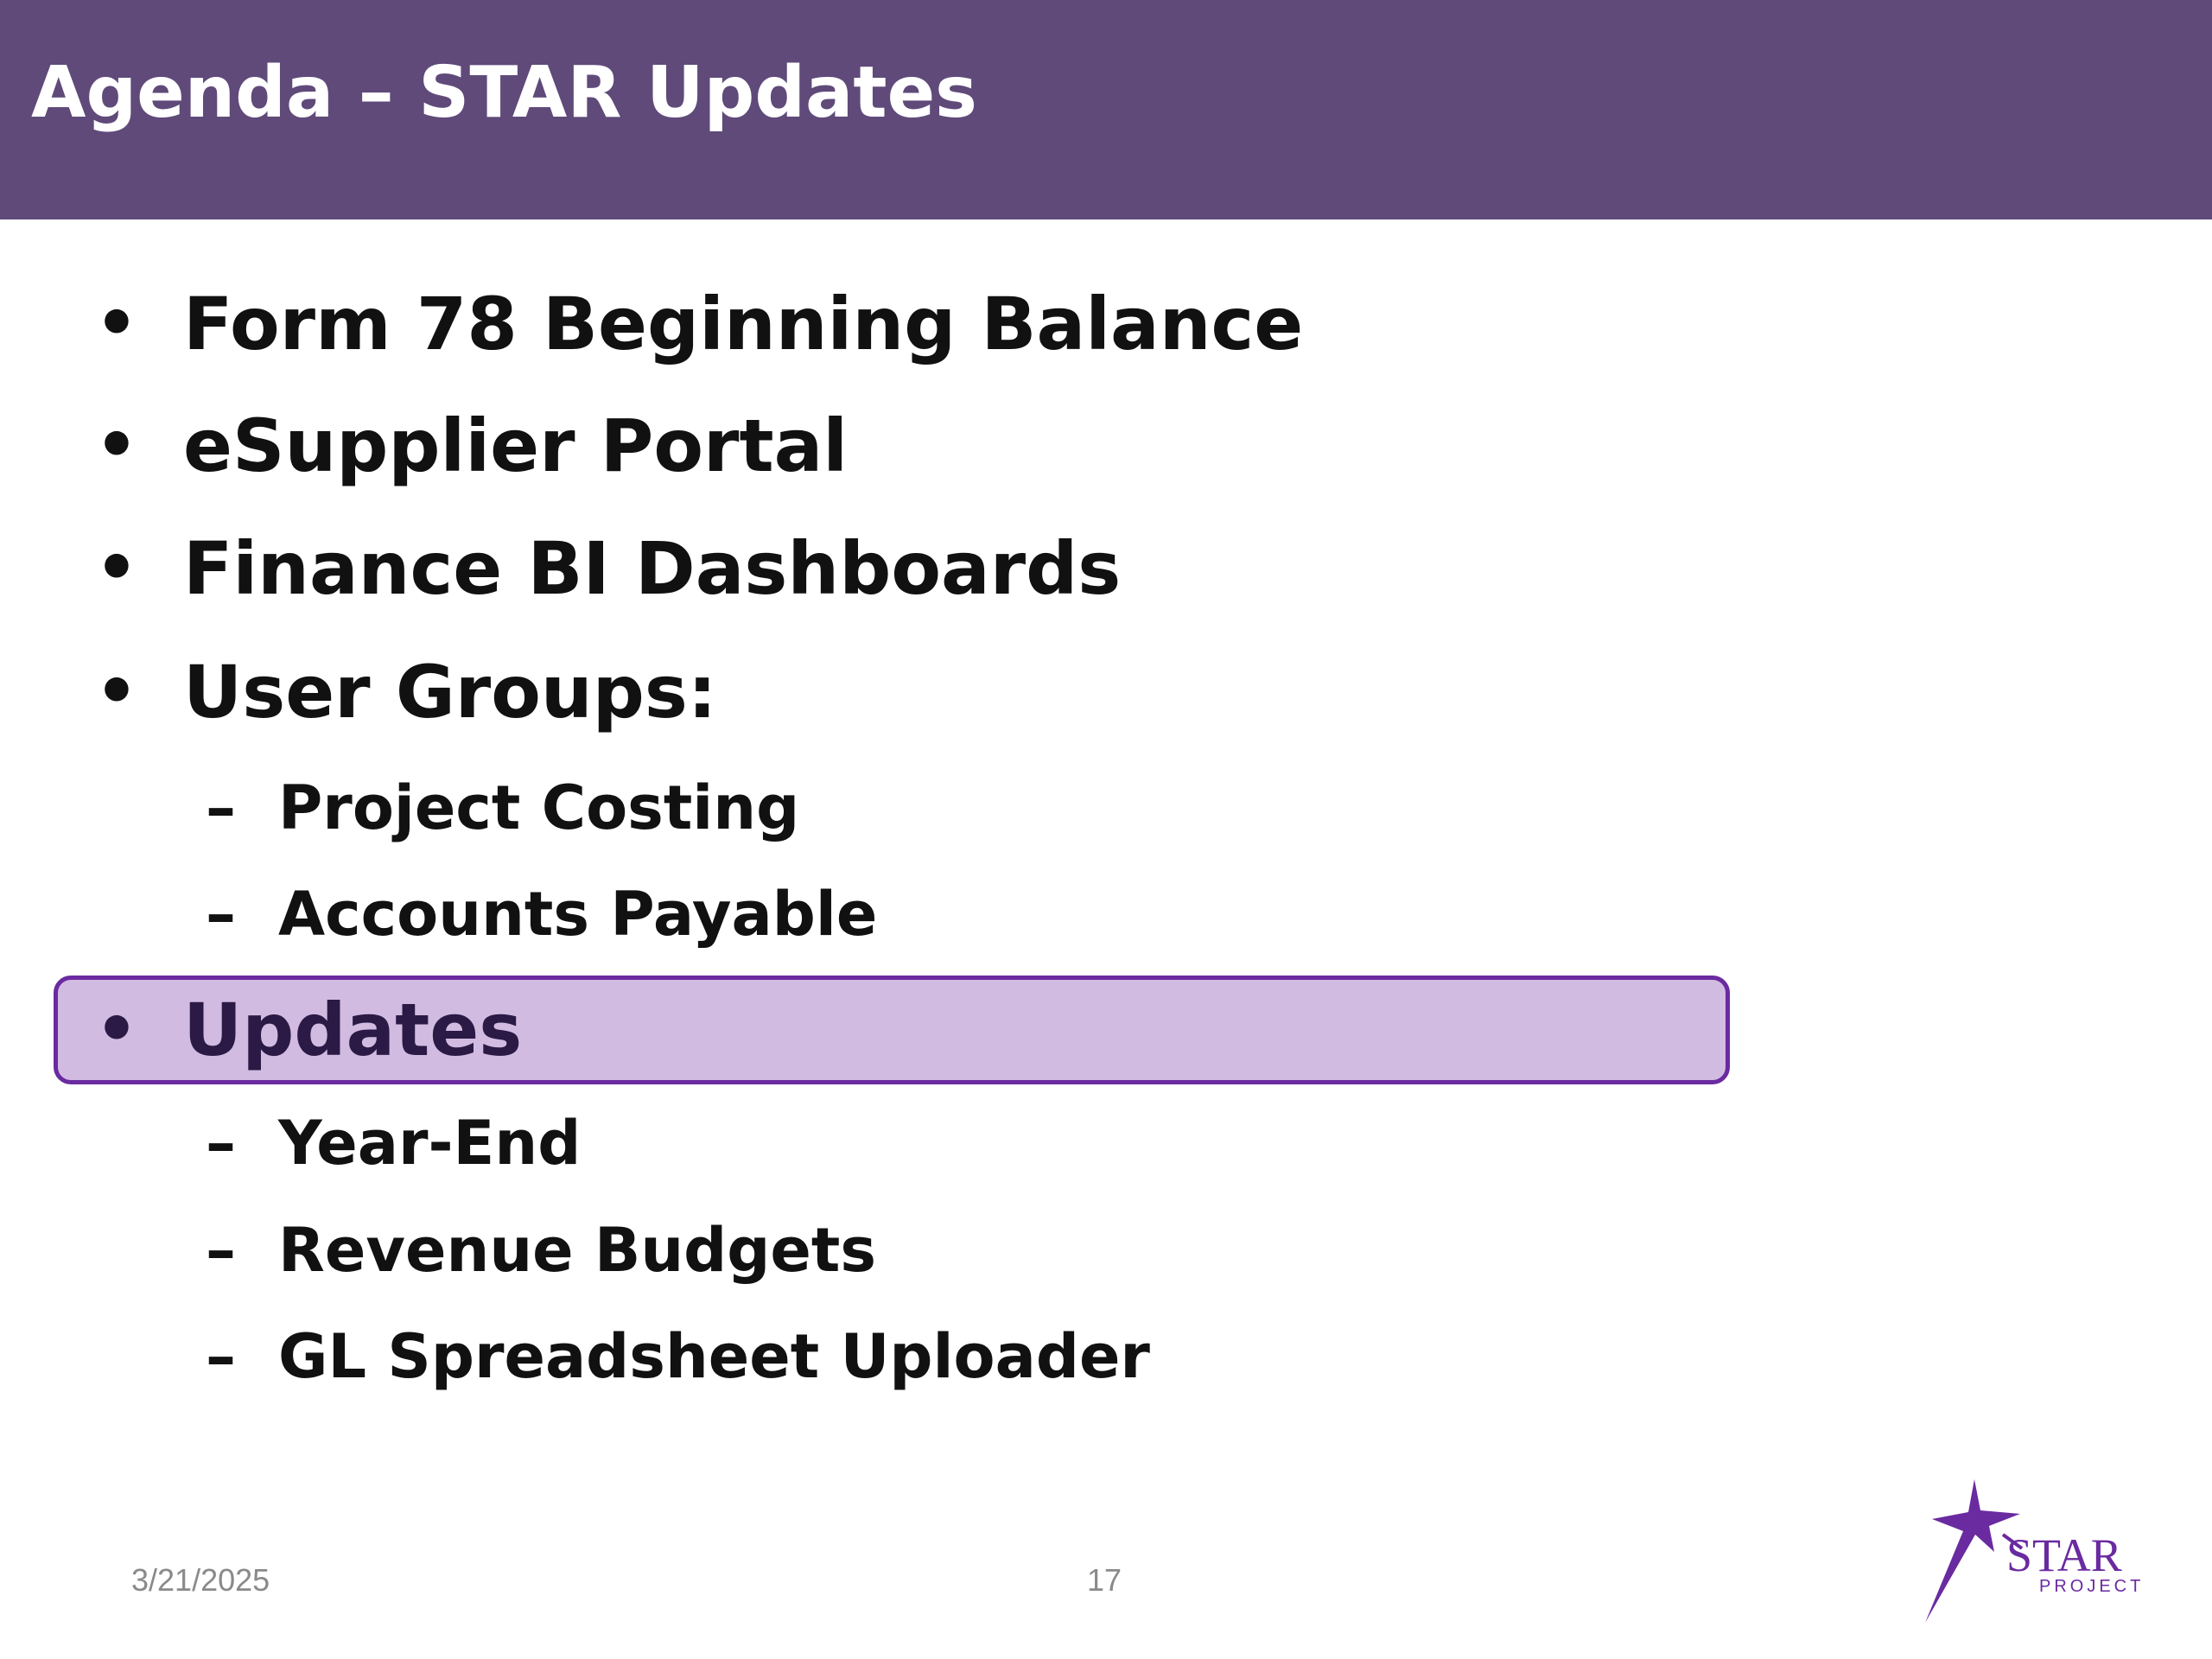  I want to click on sub-bullet-text: GL Spreadsheet Uploader, so click(714, 1356).